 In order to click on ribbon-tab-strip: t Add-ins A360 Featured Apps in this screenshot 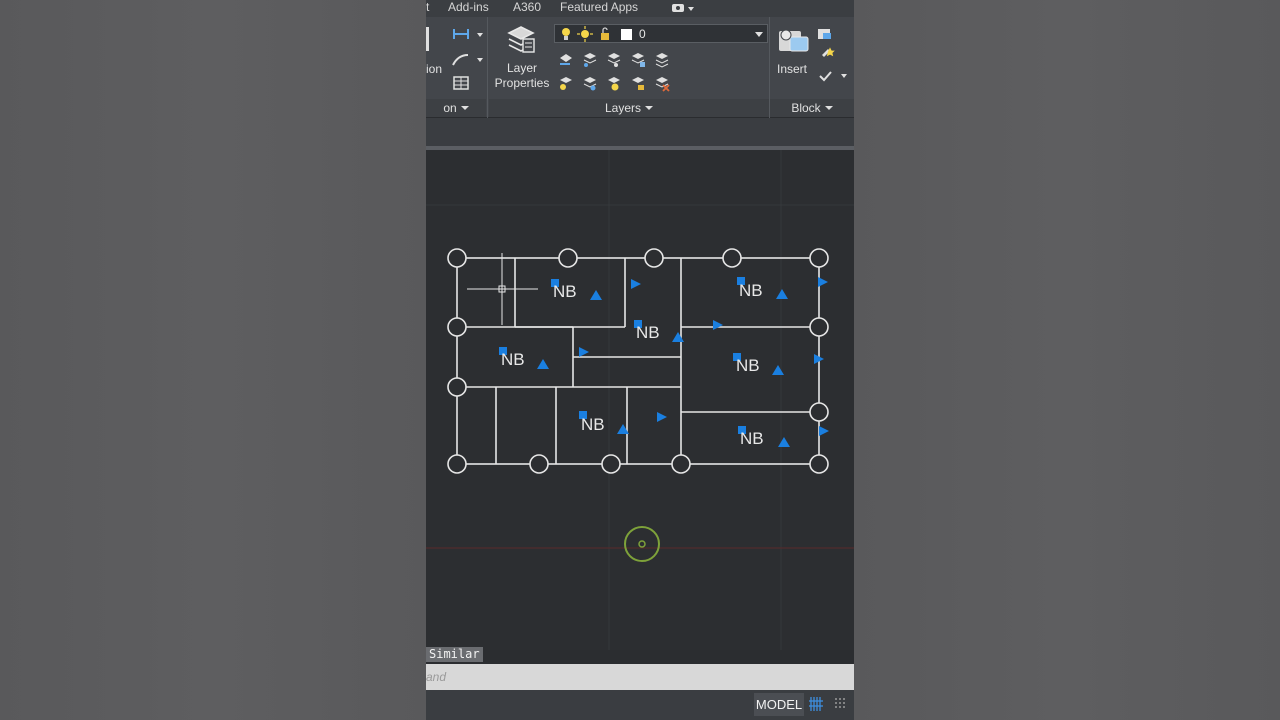, I will do `click(640, 8)`.